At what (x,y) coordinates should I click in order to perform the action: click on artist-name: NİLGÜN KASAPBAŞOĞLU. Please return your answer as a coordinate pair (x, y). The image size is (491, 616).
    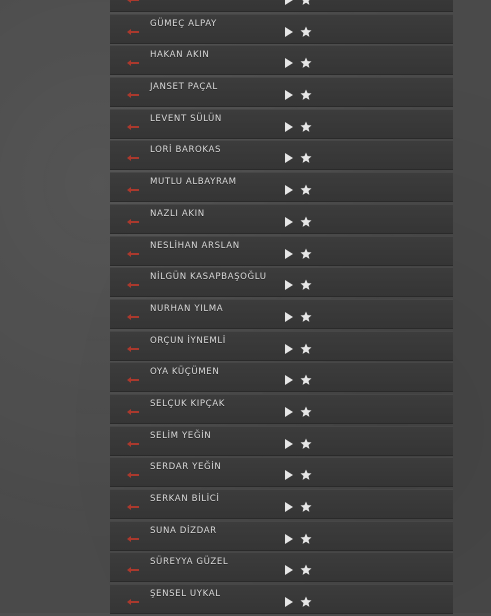
    Looking at the image, I should click on (208, 277).